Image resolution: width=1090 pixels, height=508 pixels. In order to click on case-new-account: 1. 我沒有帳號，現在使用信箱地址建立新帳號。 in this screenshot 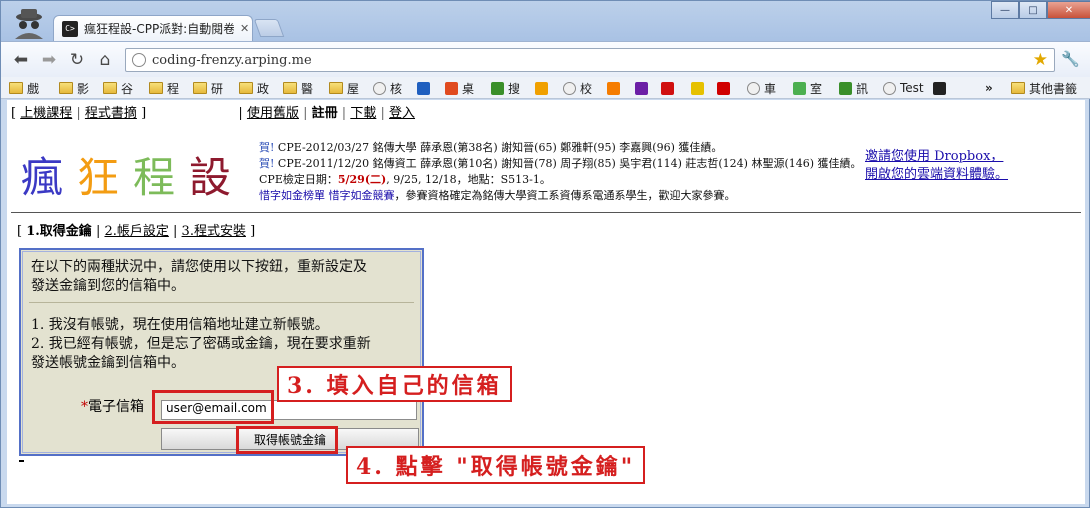, I will do `click(180, 325)`.